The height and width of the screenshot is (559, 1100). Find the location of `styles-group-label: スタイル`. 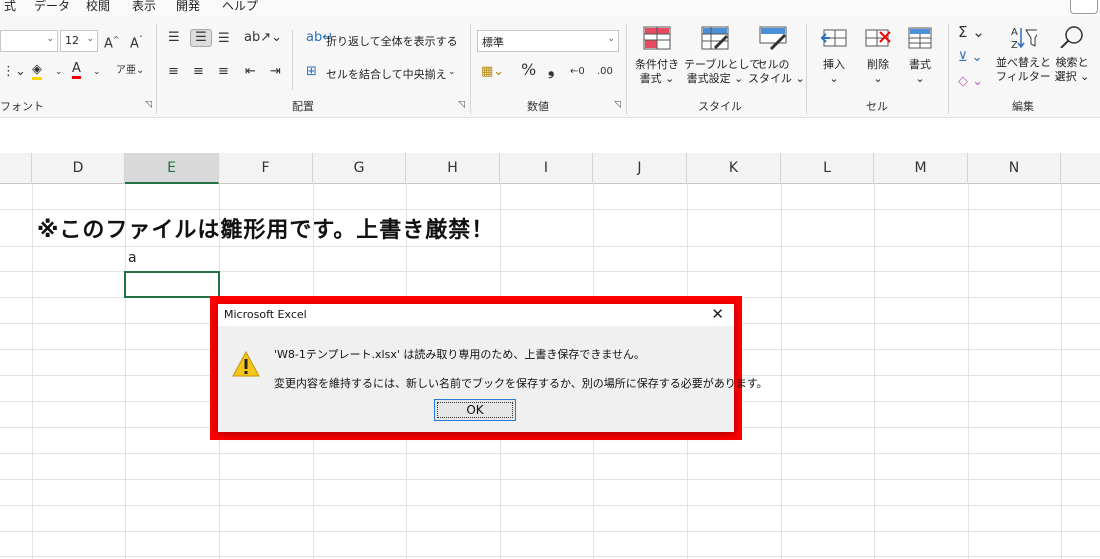

styles-group-label: スタイル is located at coordinates (720, 106).